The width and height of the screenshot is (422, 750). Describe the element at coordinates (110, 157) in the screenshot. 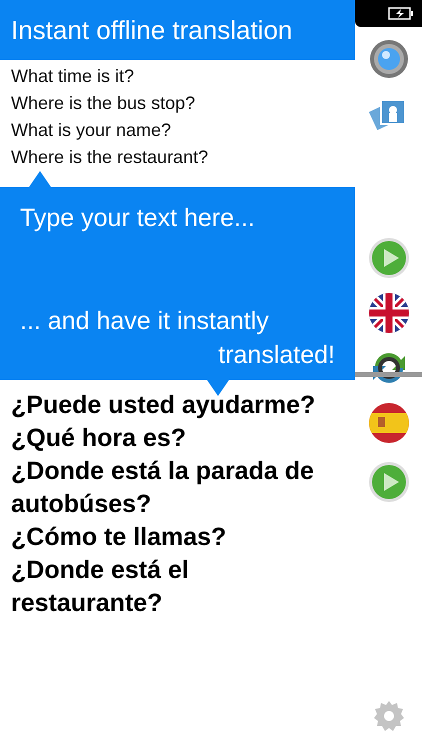

I see `source-text-line: Where is the restaurant?` at that location.